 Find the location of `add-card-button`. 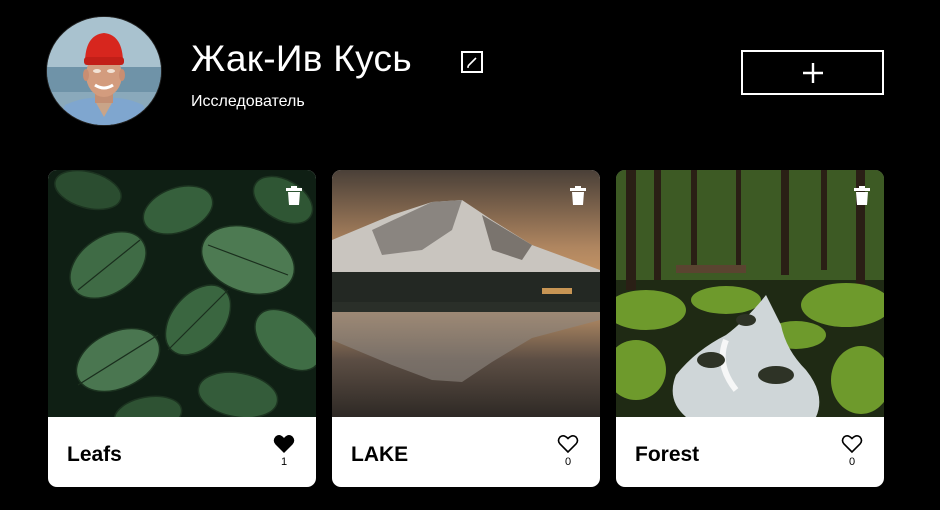

add-card-button is located at coordinates (812, 72).